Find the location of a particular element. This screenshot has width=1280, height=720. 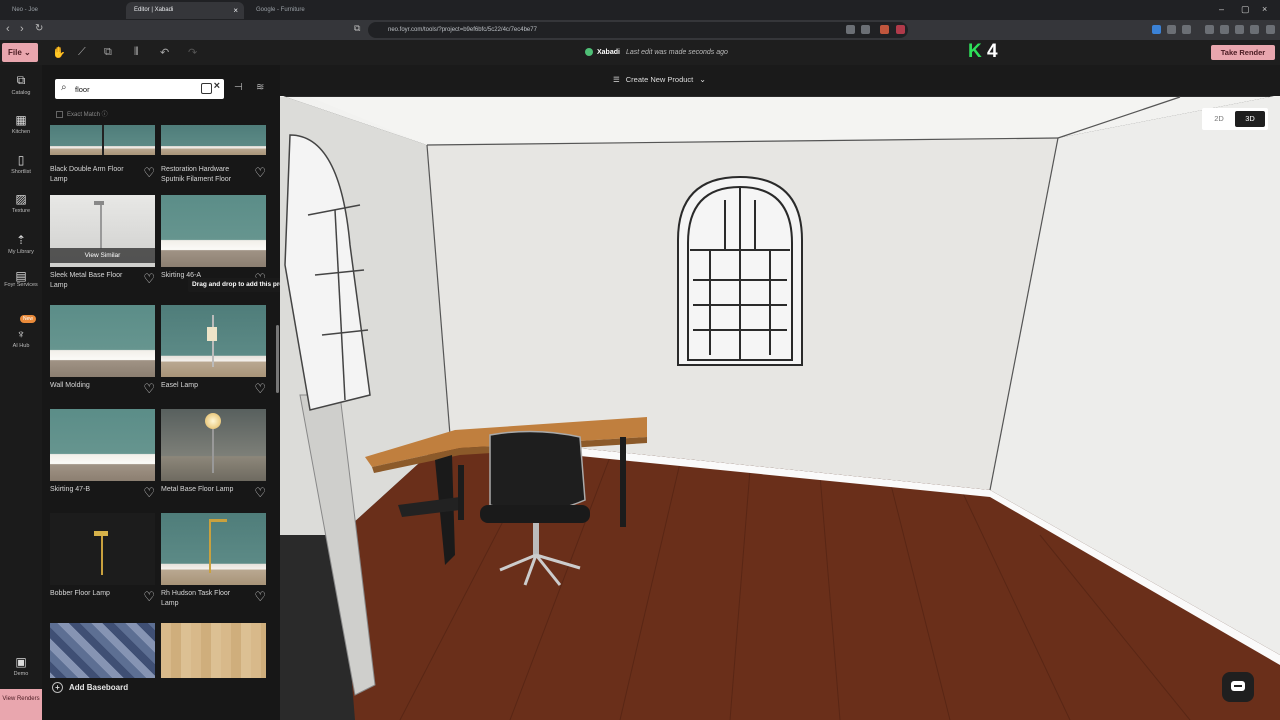

reload-icon: ↻ is located at coordinates (39, 28).